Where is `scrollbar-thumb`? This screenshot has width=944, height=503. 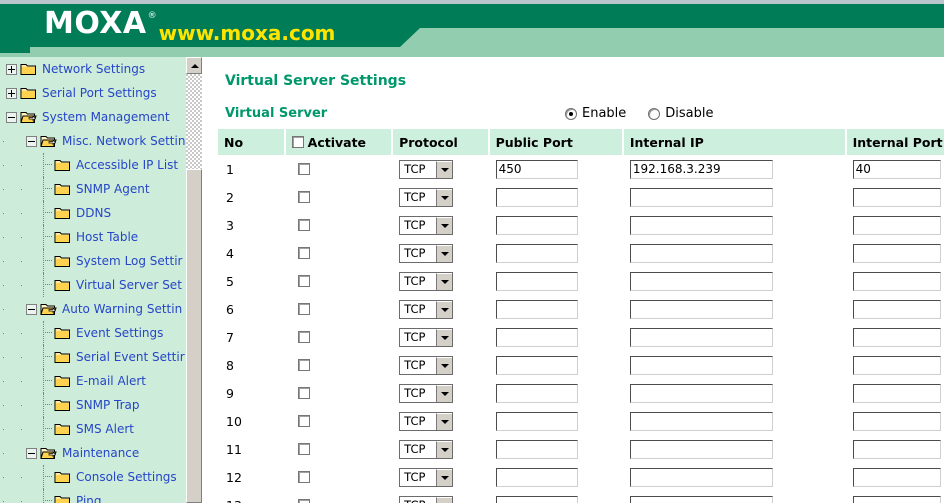 scrollbar-thumb is located at coordinates (194, 336).